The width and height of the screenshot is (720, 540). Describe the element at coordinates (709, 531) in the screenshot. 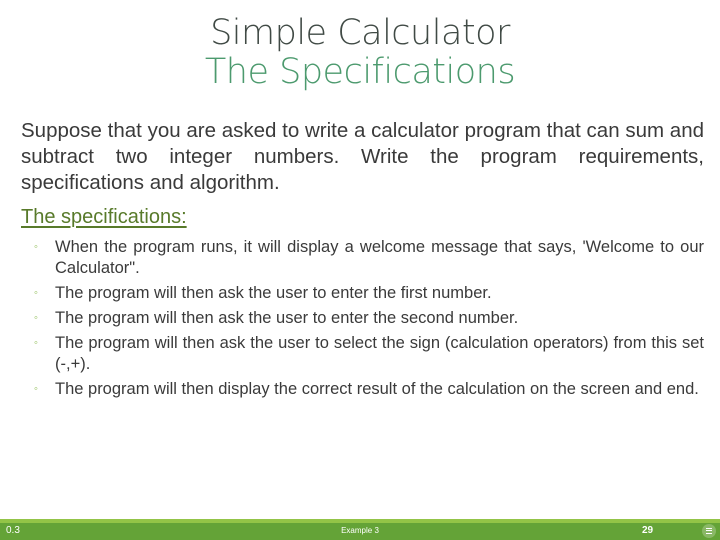

I see `menu-icon` at that location.